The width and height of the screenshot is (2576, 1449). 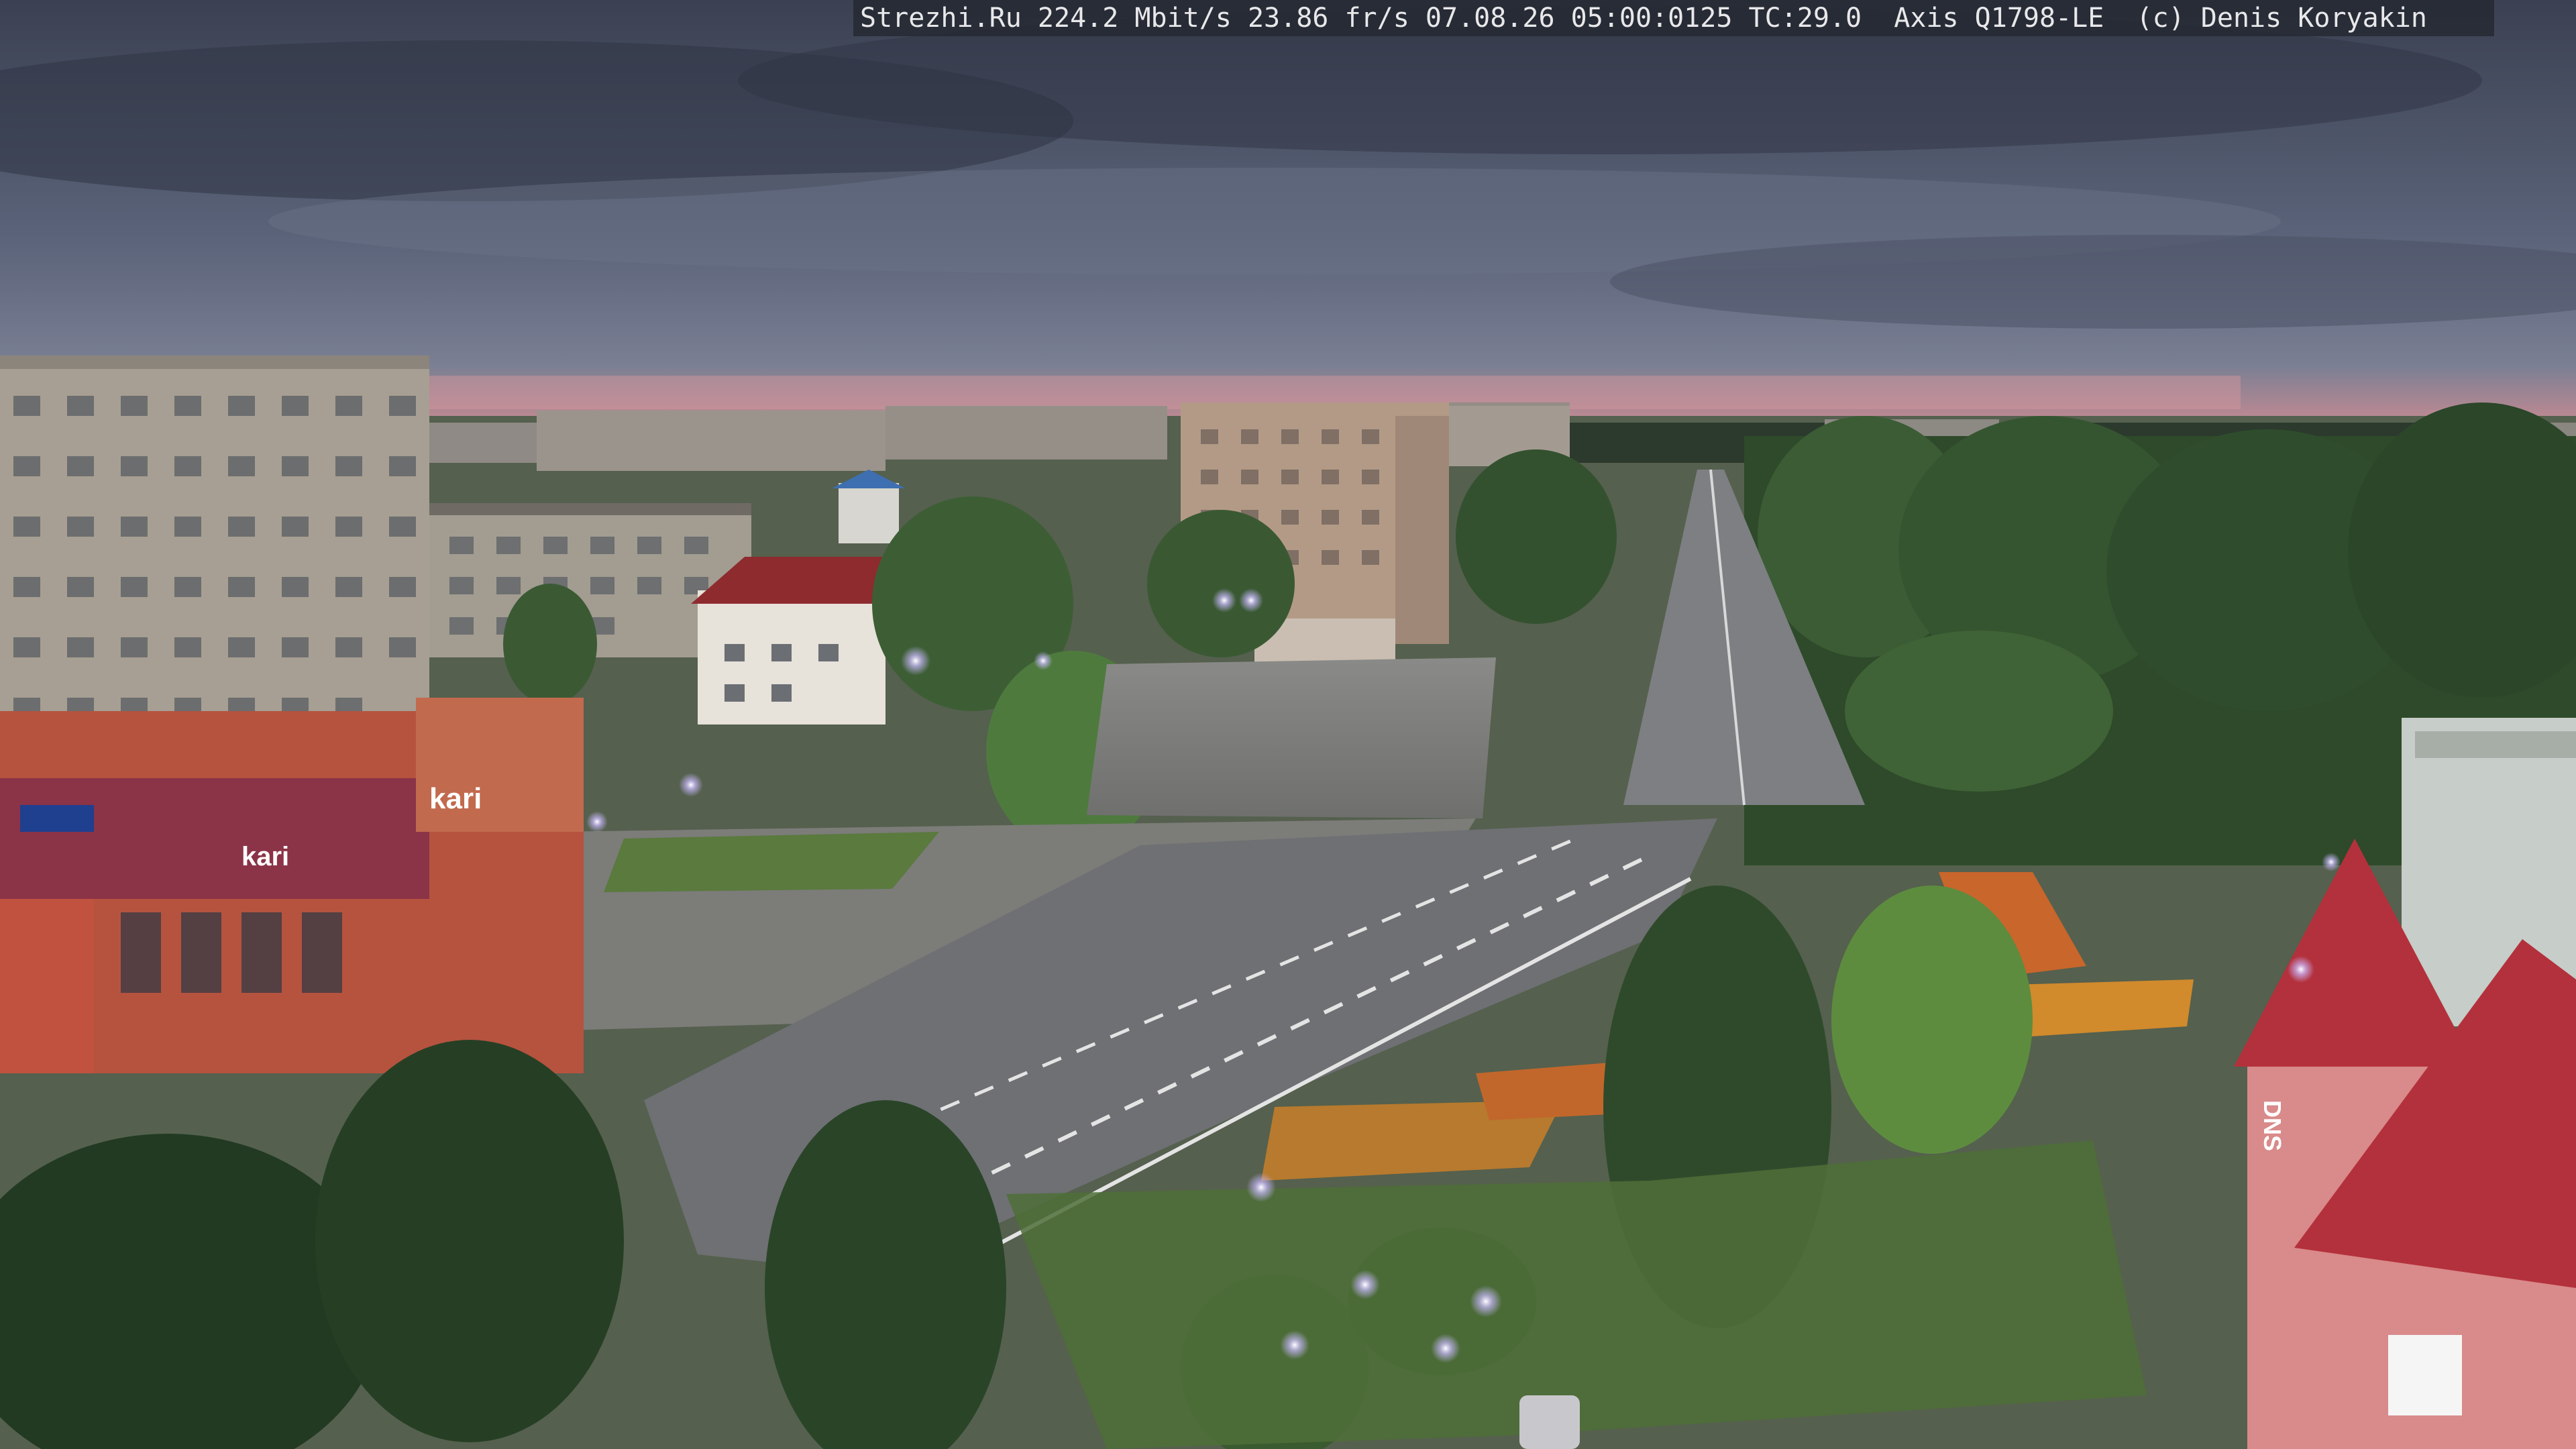 I want to click on storefront-building: kari kari, so click(x=292, y=885).